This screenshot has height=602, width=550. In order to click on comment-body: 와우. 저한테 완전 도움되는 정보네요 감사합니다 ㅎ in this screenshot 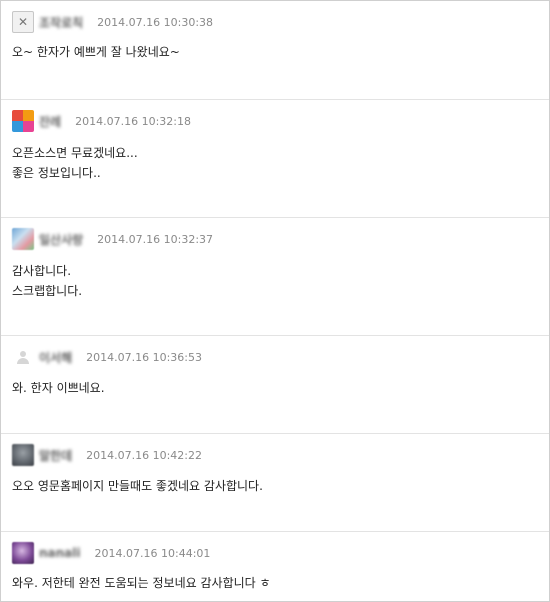, I will do `click(141, 583)`.